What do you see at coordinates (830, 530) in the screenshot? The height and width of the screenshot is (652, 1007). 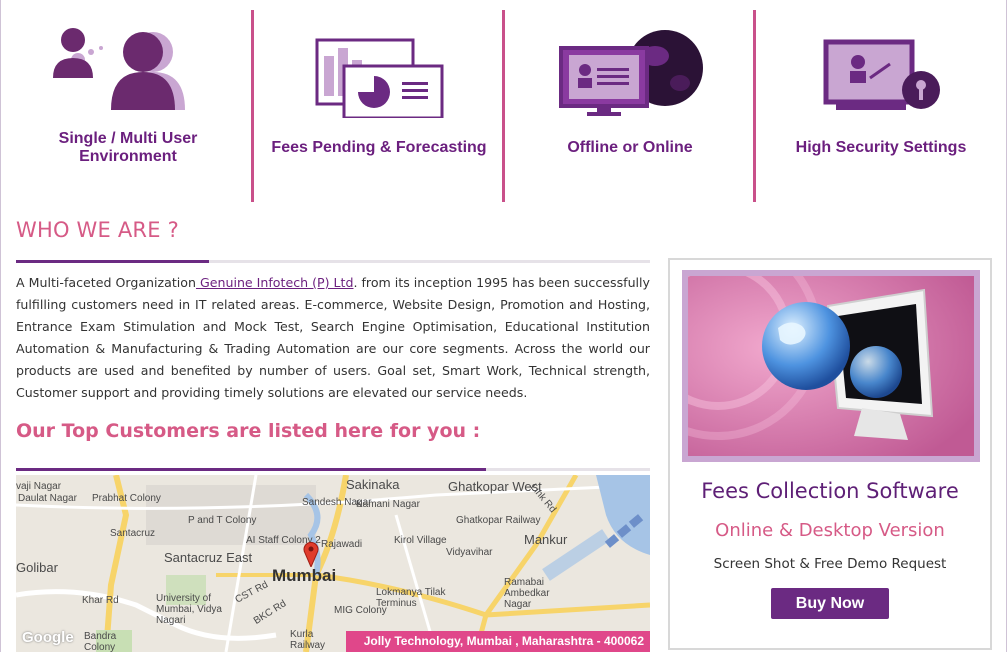 I see `product-subtitle: Online & Desktop Version` at bounding box center [830, 530].